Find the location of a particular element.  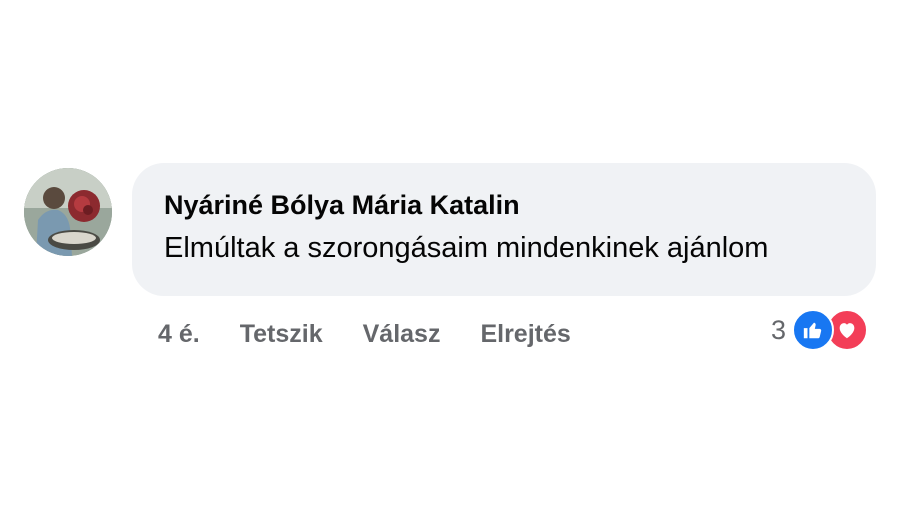

like-icon is located at coordinates (813, 330).